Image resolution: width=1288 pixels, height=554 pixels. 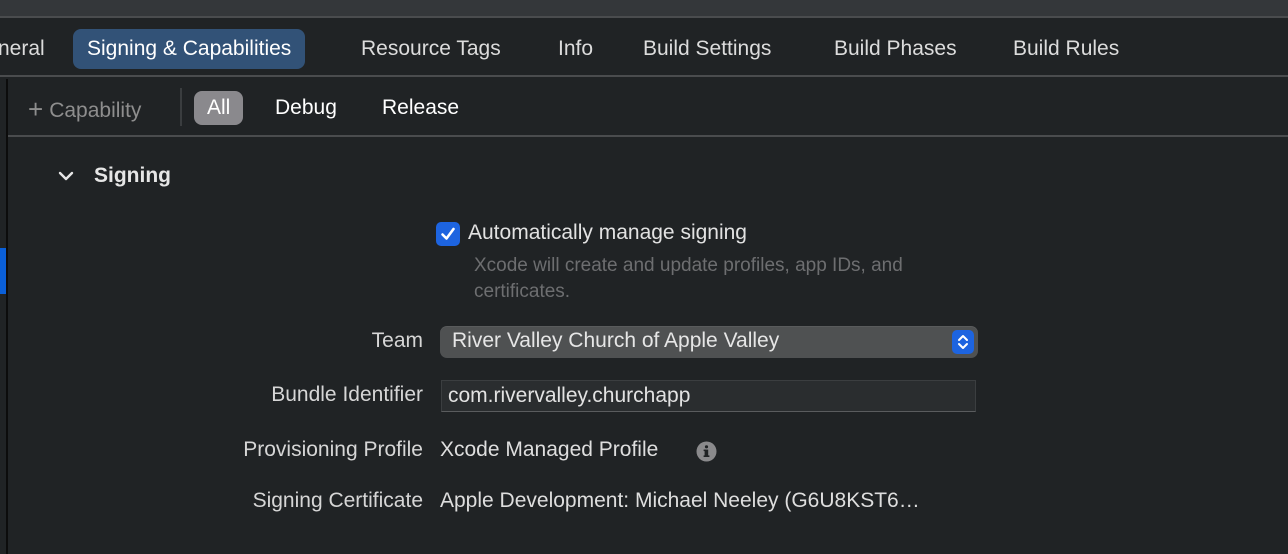 I want to click on up-down-arrows-icon, so click(x=963, y=342).